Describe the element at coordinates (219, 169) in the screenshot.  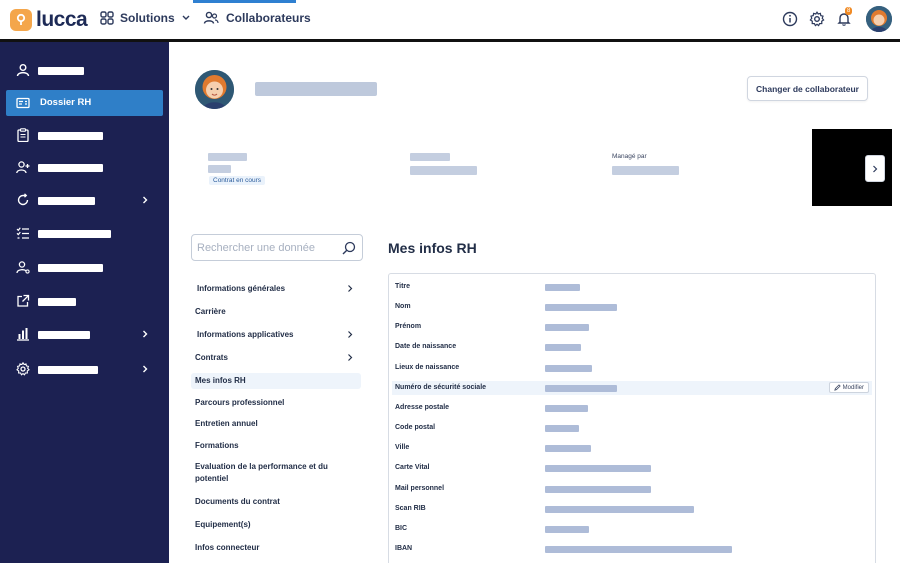
I see `info-value-redacted` at that location.